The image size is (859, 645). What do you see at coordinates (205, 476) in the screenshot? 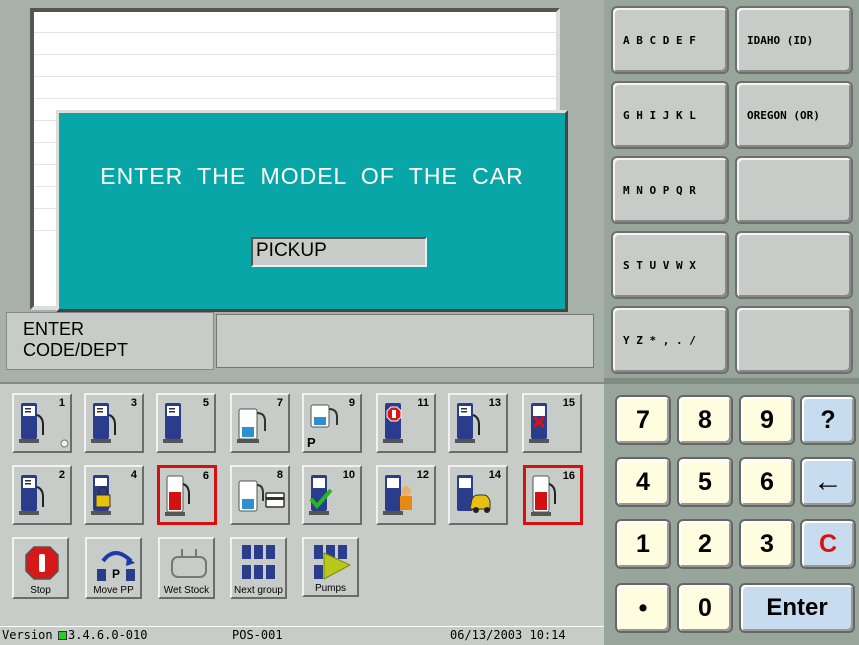
I see `pump-number: 6` at bounding box center [205, 476].